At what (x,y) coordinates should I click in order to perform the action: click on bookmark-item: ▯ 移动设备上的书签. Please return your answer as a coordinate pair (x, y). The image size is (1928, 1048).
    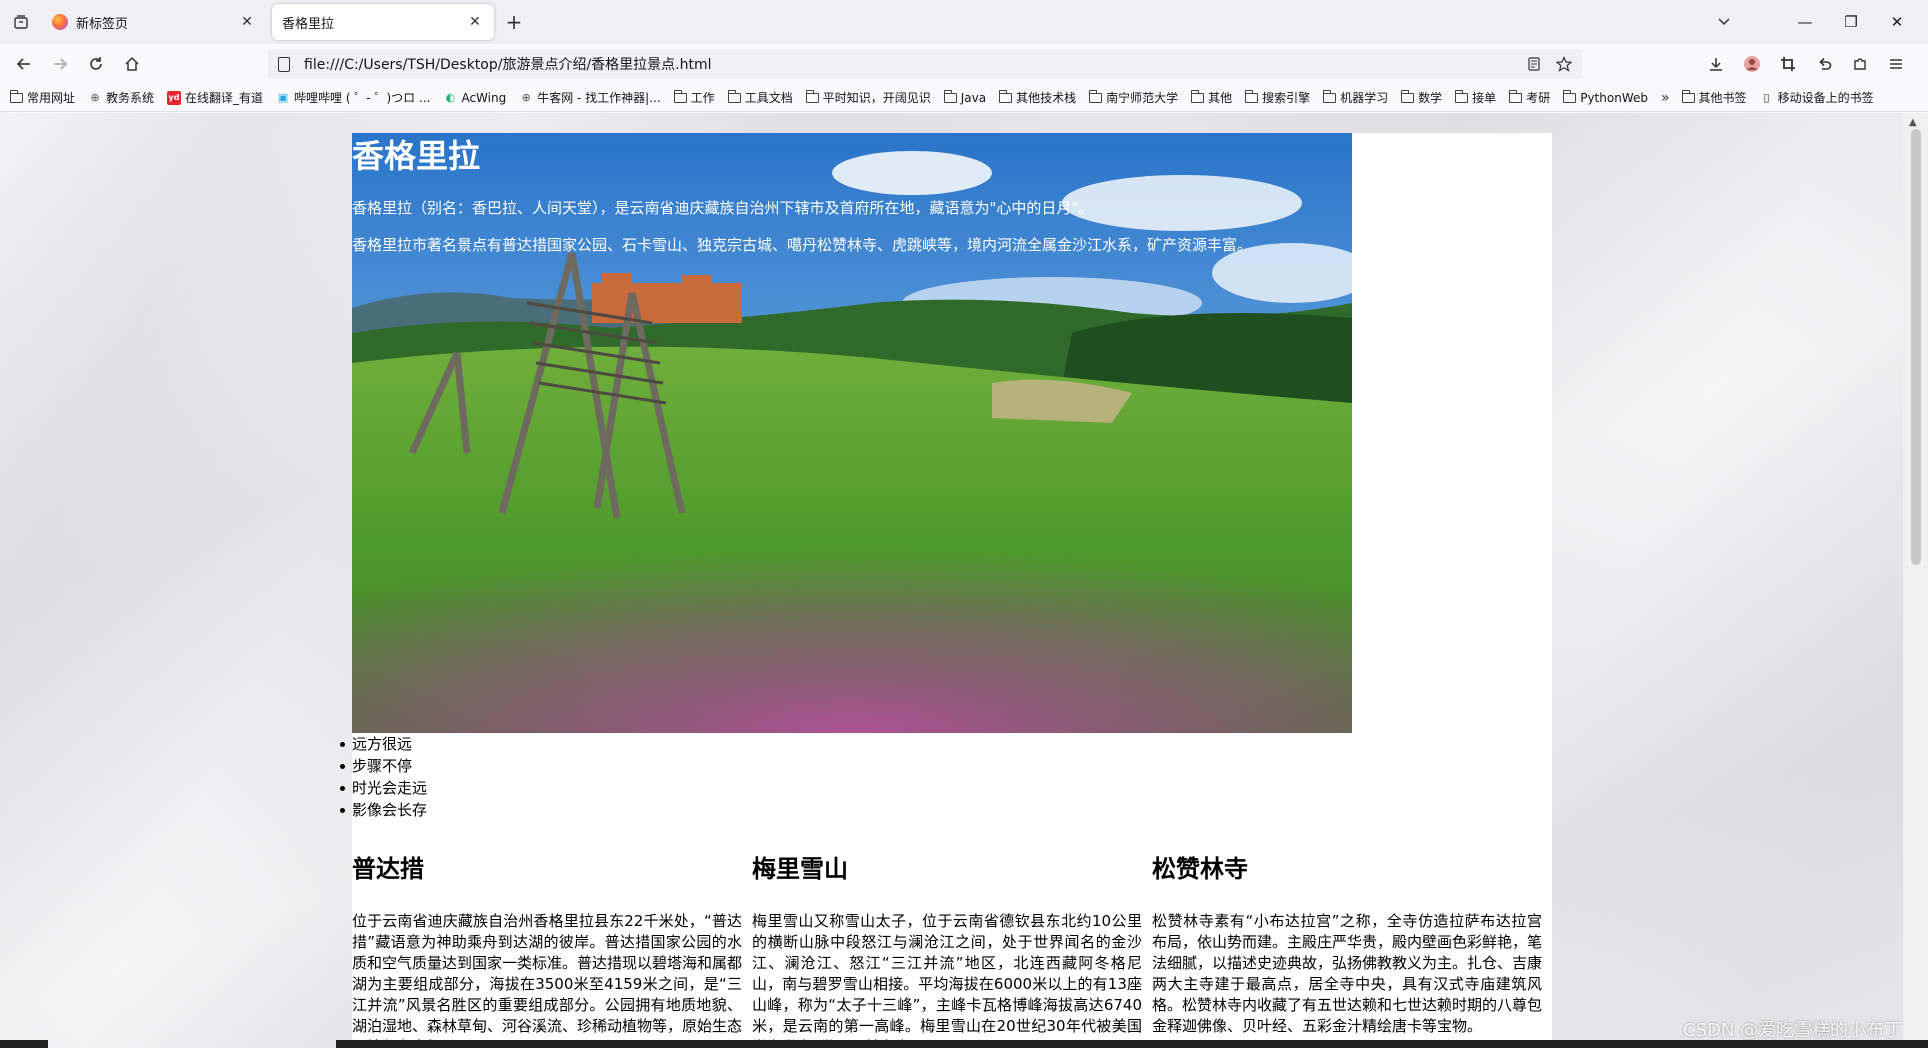
    Looking at the image, I should click on (1817, 98).